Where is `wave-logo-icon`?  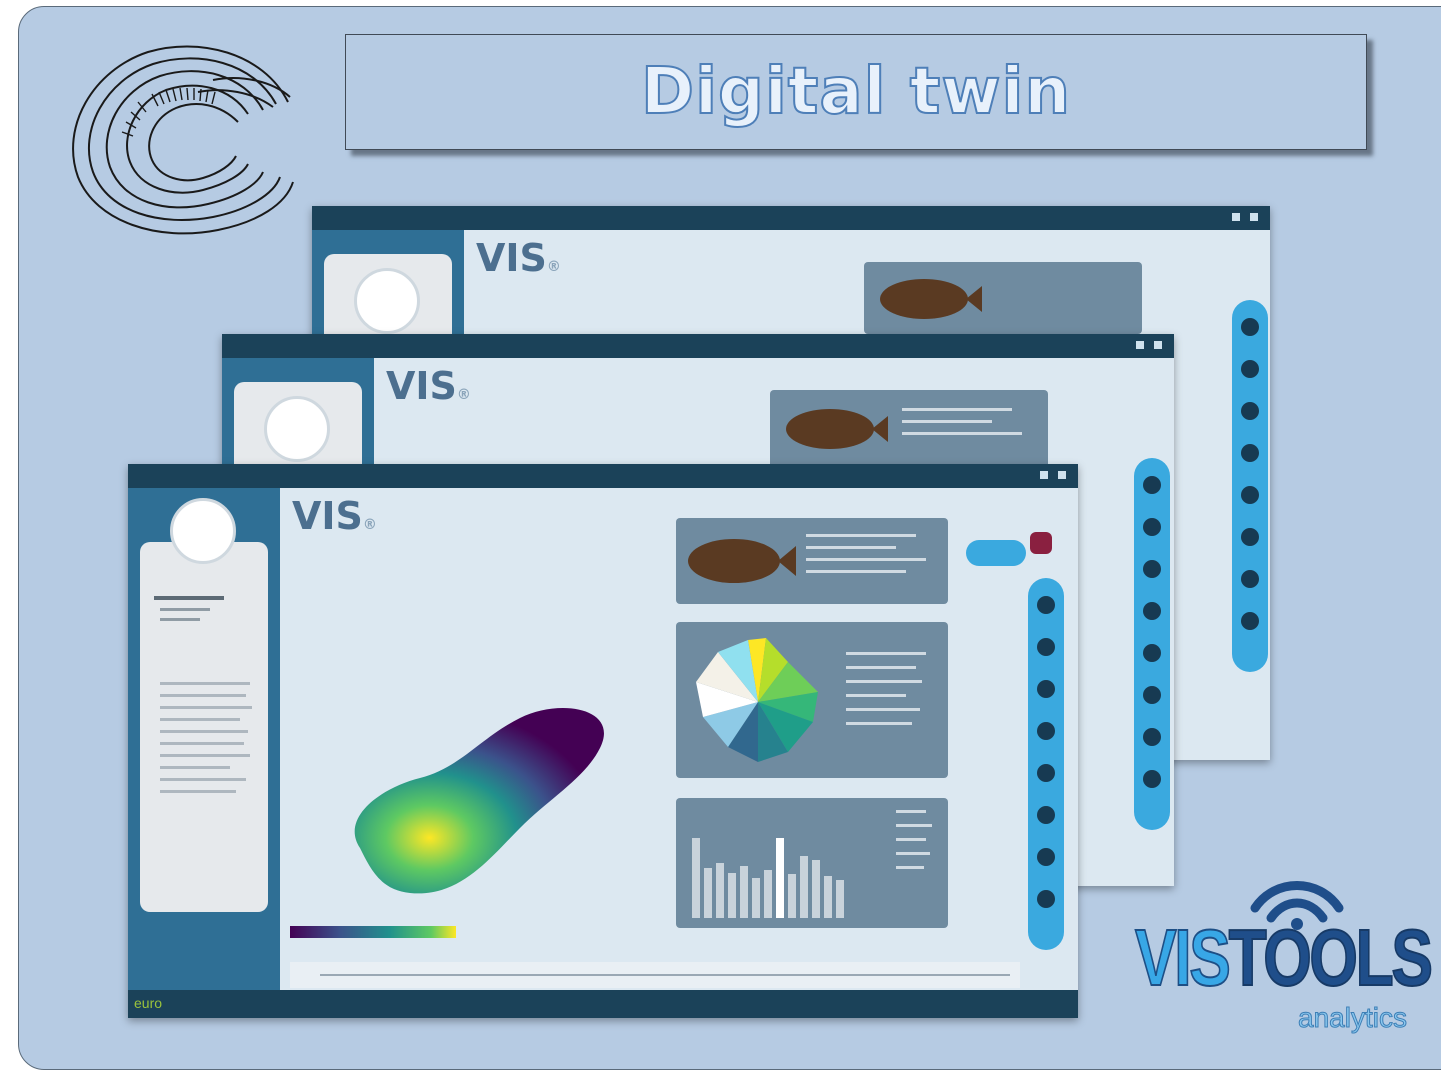 wave-logo-icon is located at coordinates (183, 140).